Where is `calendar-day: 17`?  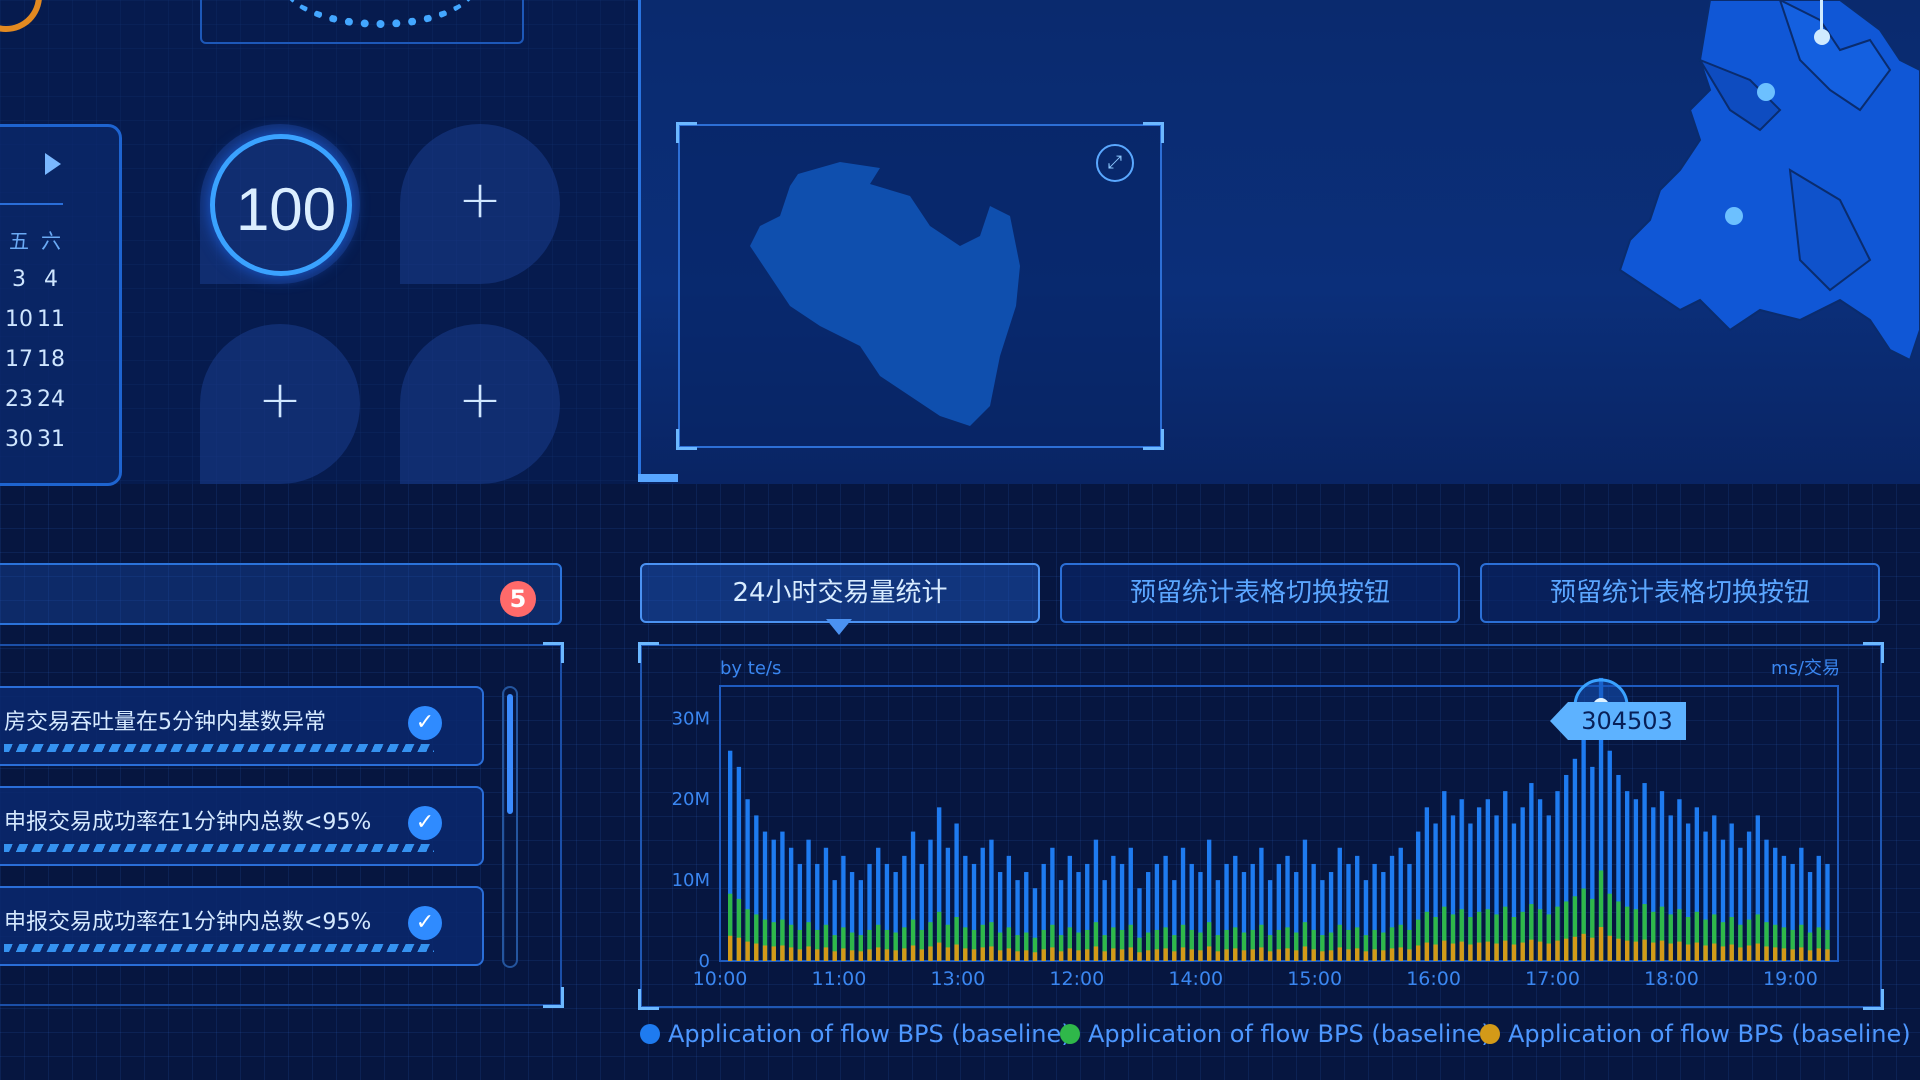 calendar-day: 17 is located at coordinates (19, 359).